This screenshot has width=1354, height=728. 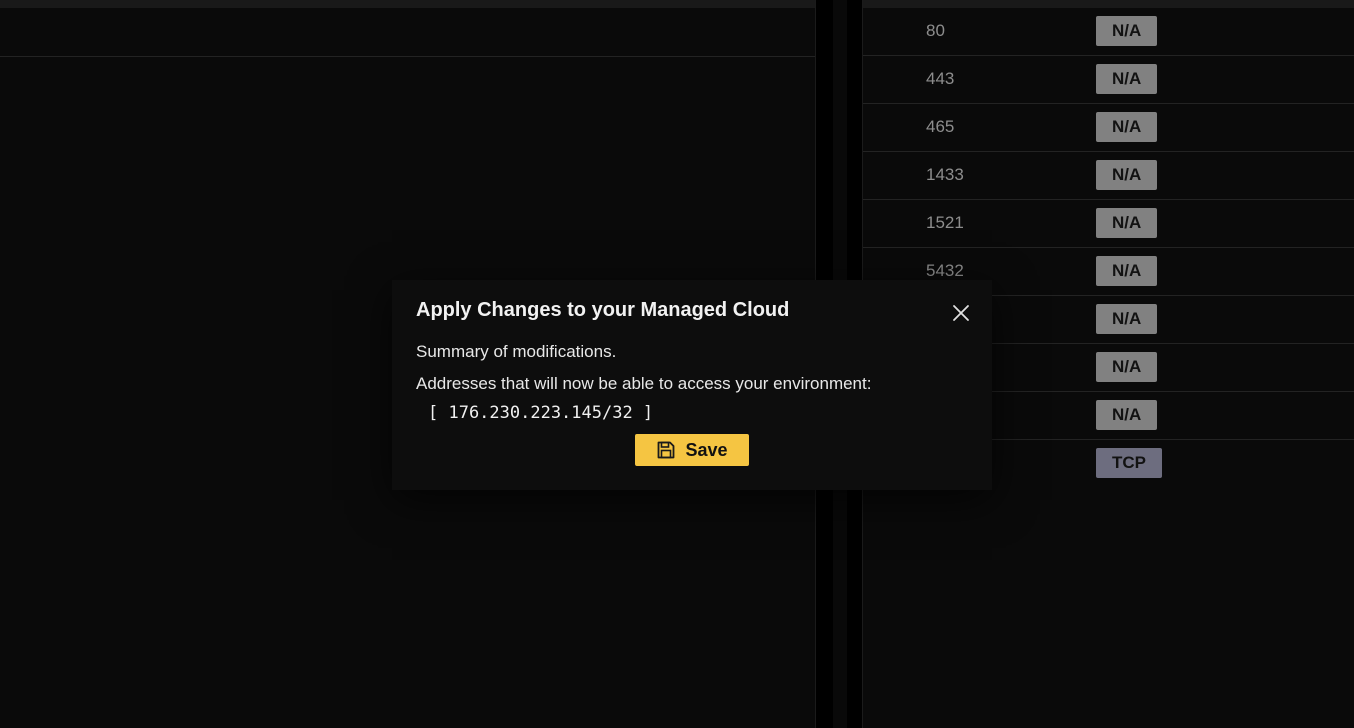 I want to click on close-icon, so click(x=961, y=313).